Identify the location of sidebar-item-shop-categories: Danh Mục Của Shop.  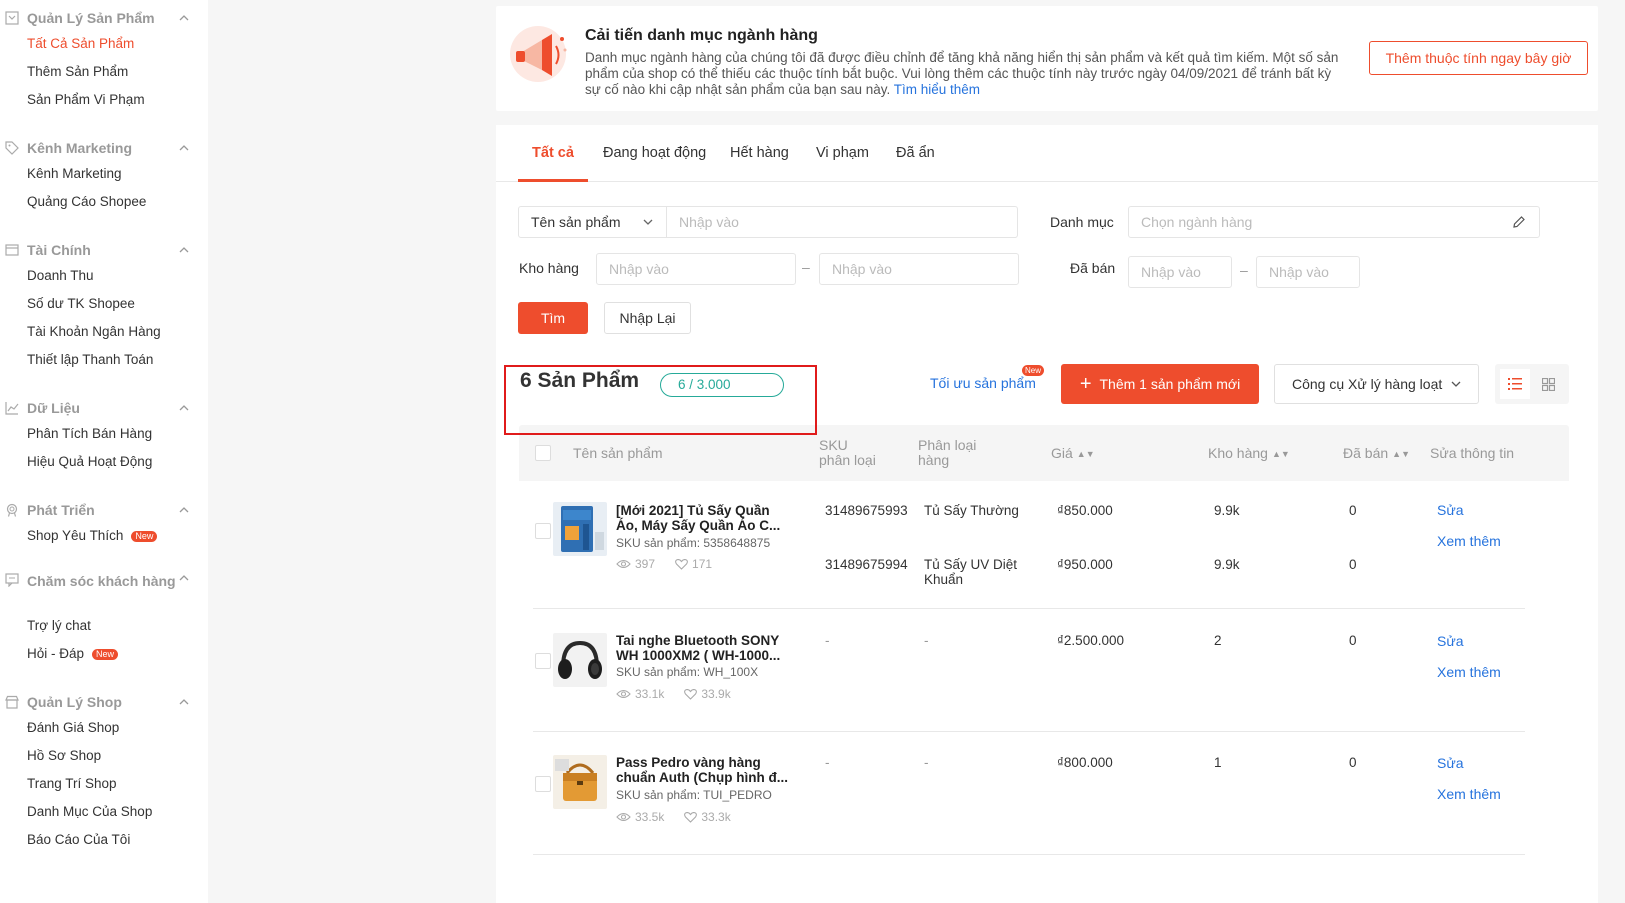
(104, 812).